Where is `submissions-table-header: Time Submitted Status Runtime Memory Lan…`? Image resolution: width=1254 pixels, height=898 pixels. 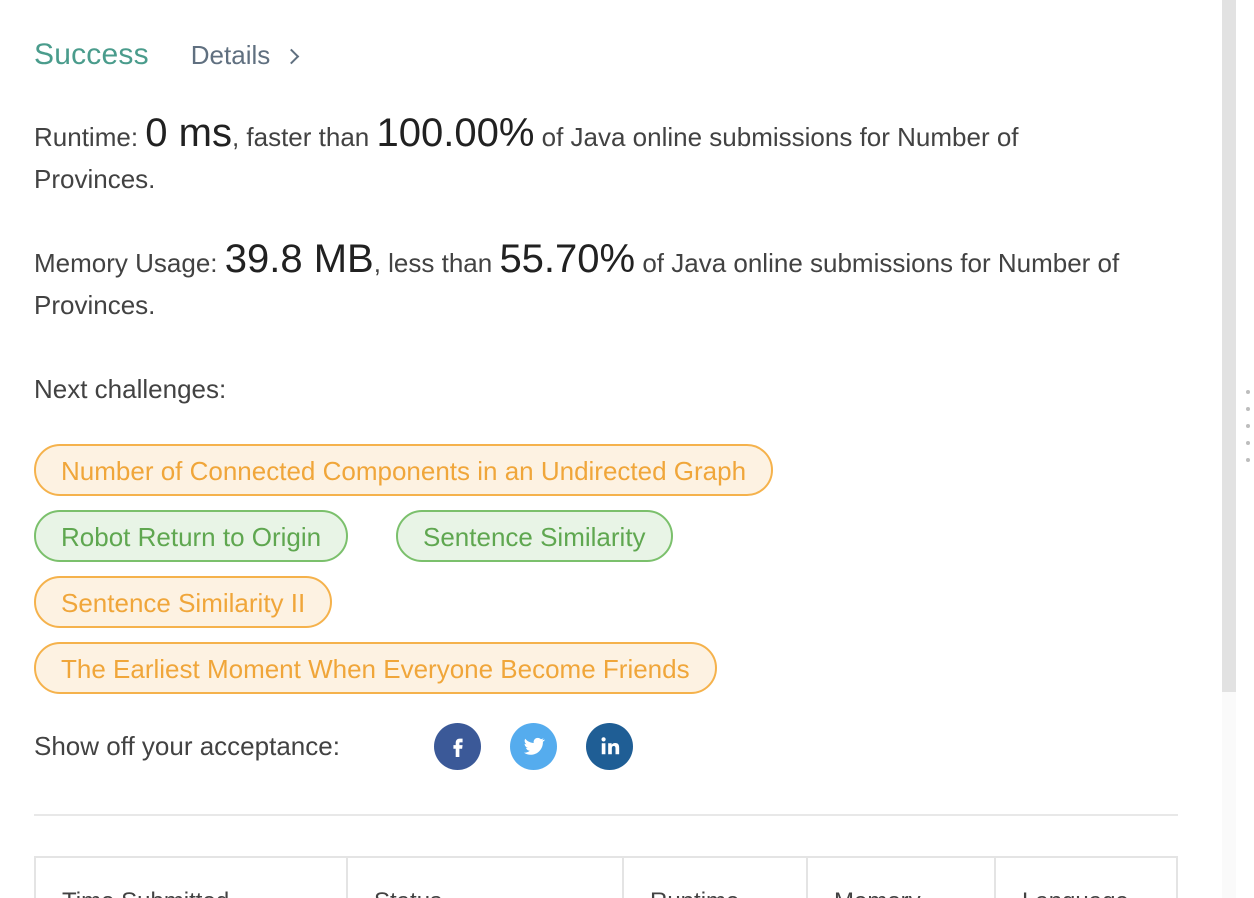
submissions-table-header: Time Submitted Status Runtime Memory Lan… is located at coordinates (606, 877).